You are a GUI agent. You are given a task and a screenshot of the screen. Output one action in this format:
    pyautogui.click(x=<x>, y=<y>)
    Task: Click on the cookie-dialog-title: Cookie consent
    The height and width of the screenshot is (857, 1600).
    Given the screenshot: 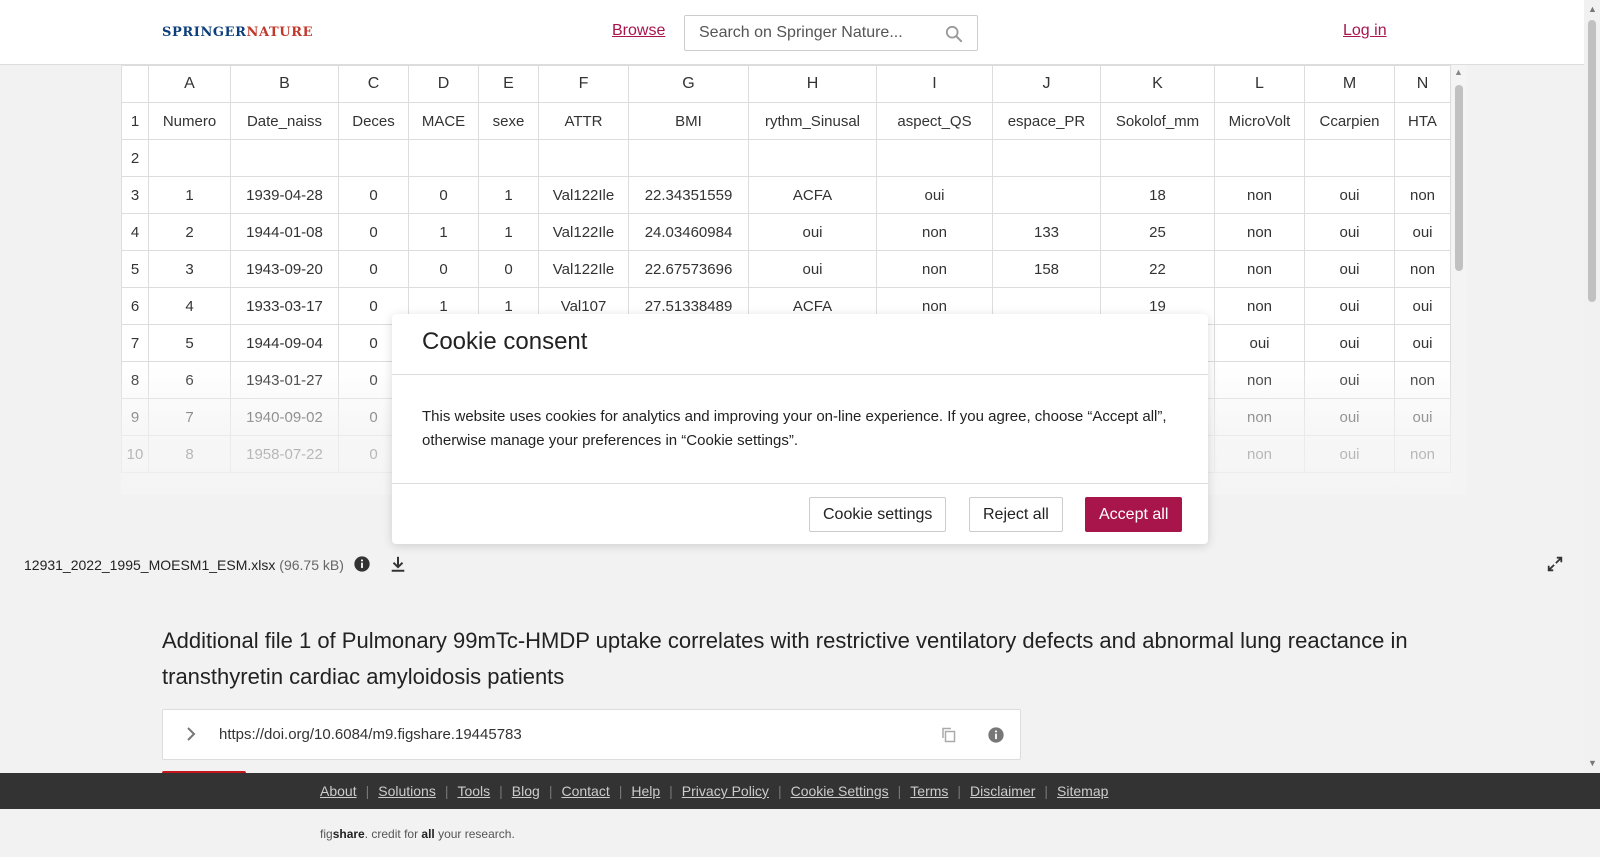 What is the action you would take?
    pyautogui.click(x=505, y=341)
    